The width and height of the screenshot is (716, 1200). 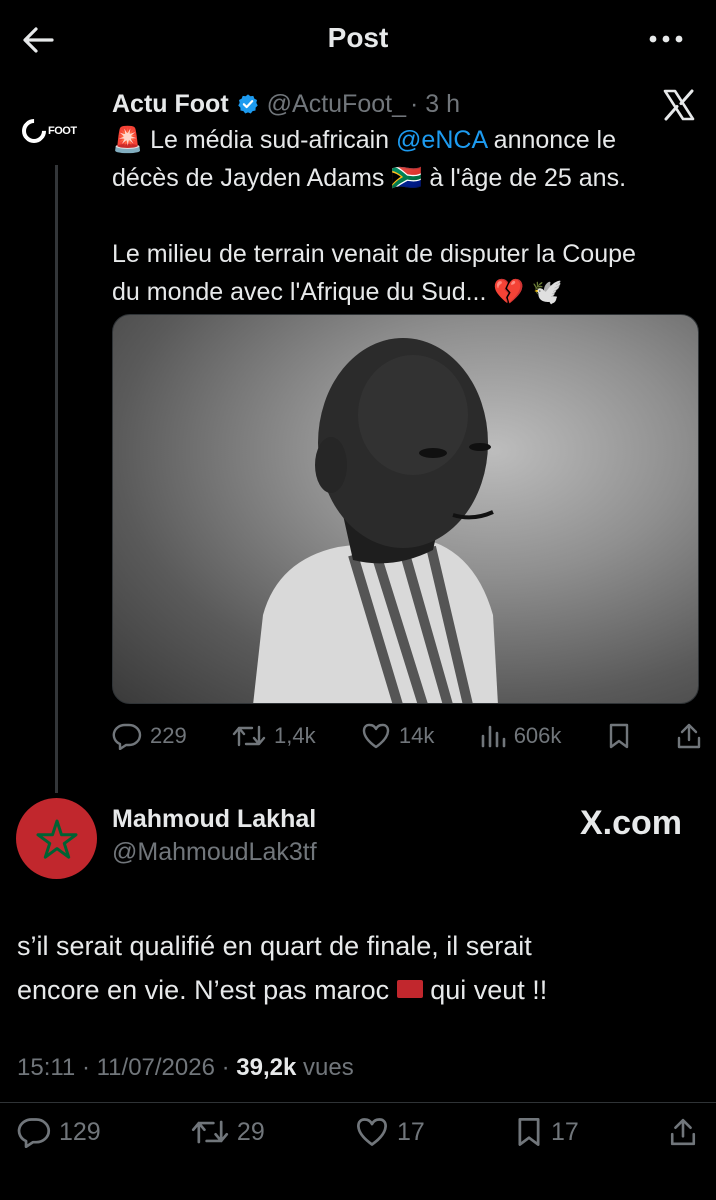 I want to click on reply-count: 229, so click(x=168, y=735).